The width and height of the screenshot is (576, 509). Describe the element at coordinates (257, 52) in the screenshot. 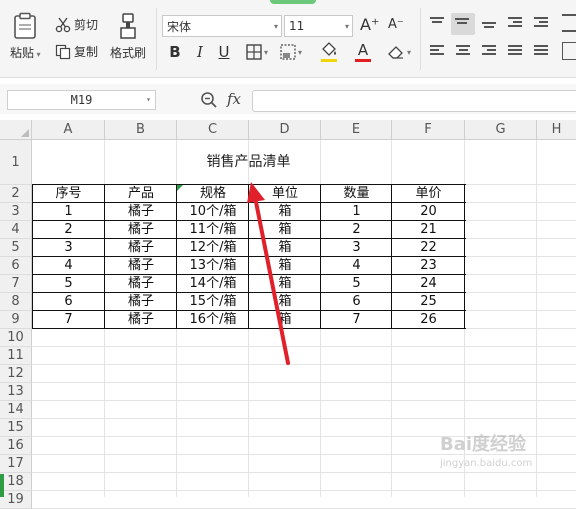

I see `borders-button: ▾` at that location.